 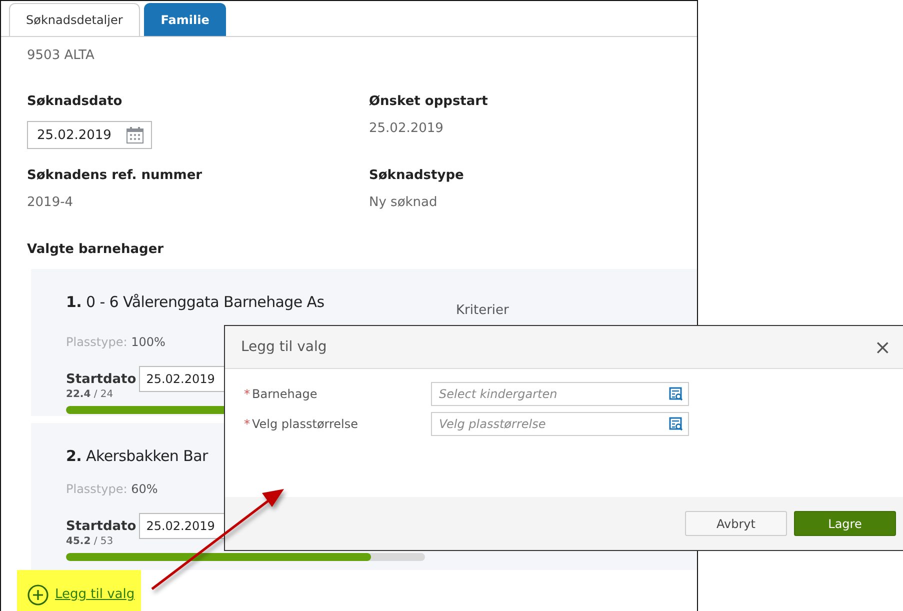 I want to click on progress-reading: 45.2 / 53, so click(x=90, y=541).